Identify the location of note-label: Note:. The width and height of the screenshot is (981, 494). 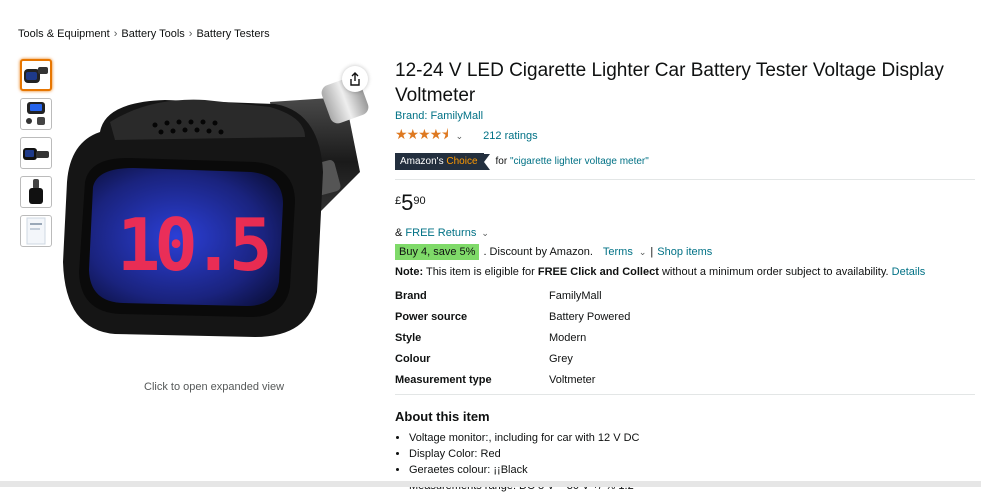
(409, 272).